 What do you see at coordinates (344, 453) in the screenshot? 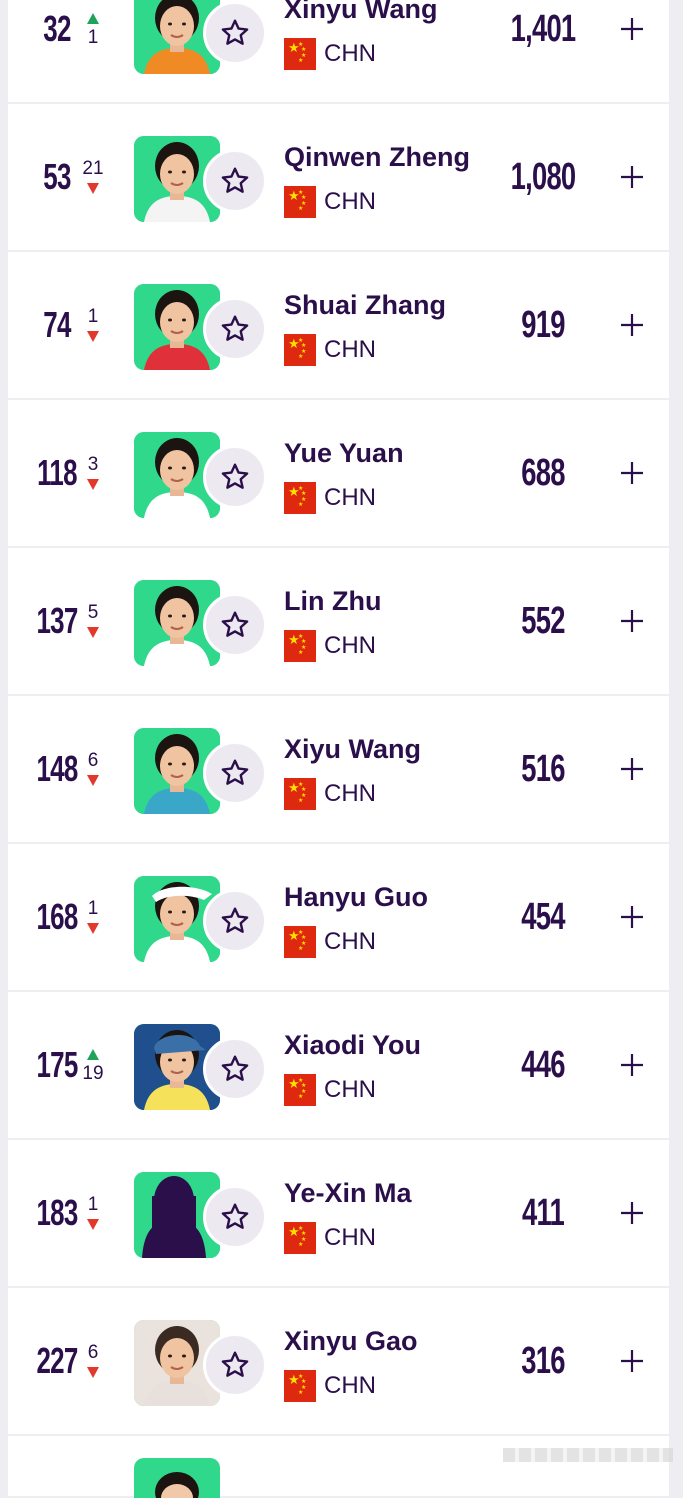
I see `player-name: Yue Yuan` at bounding box center [344, 453].